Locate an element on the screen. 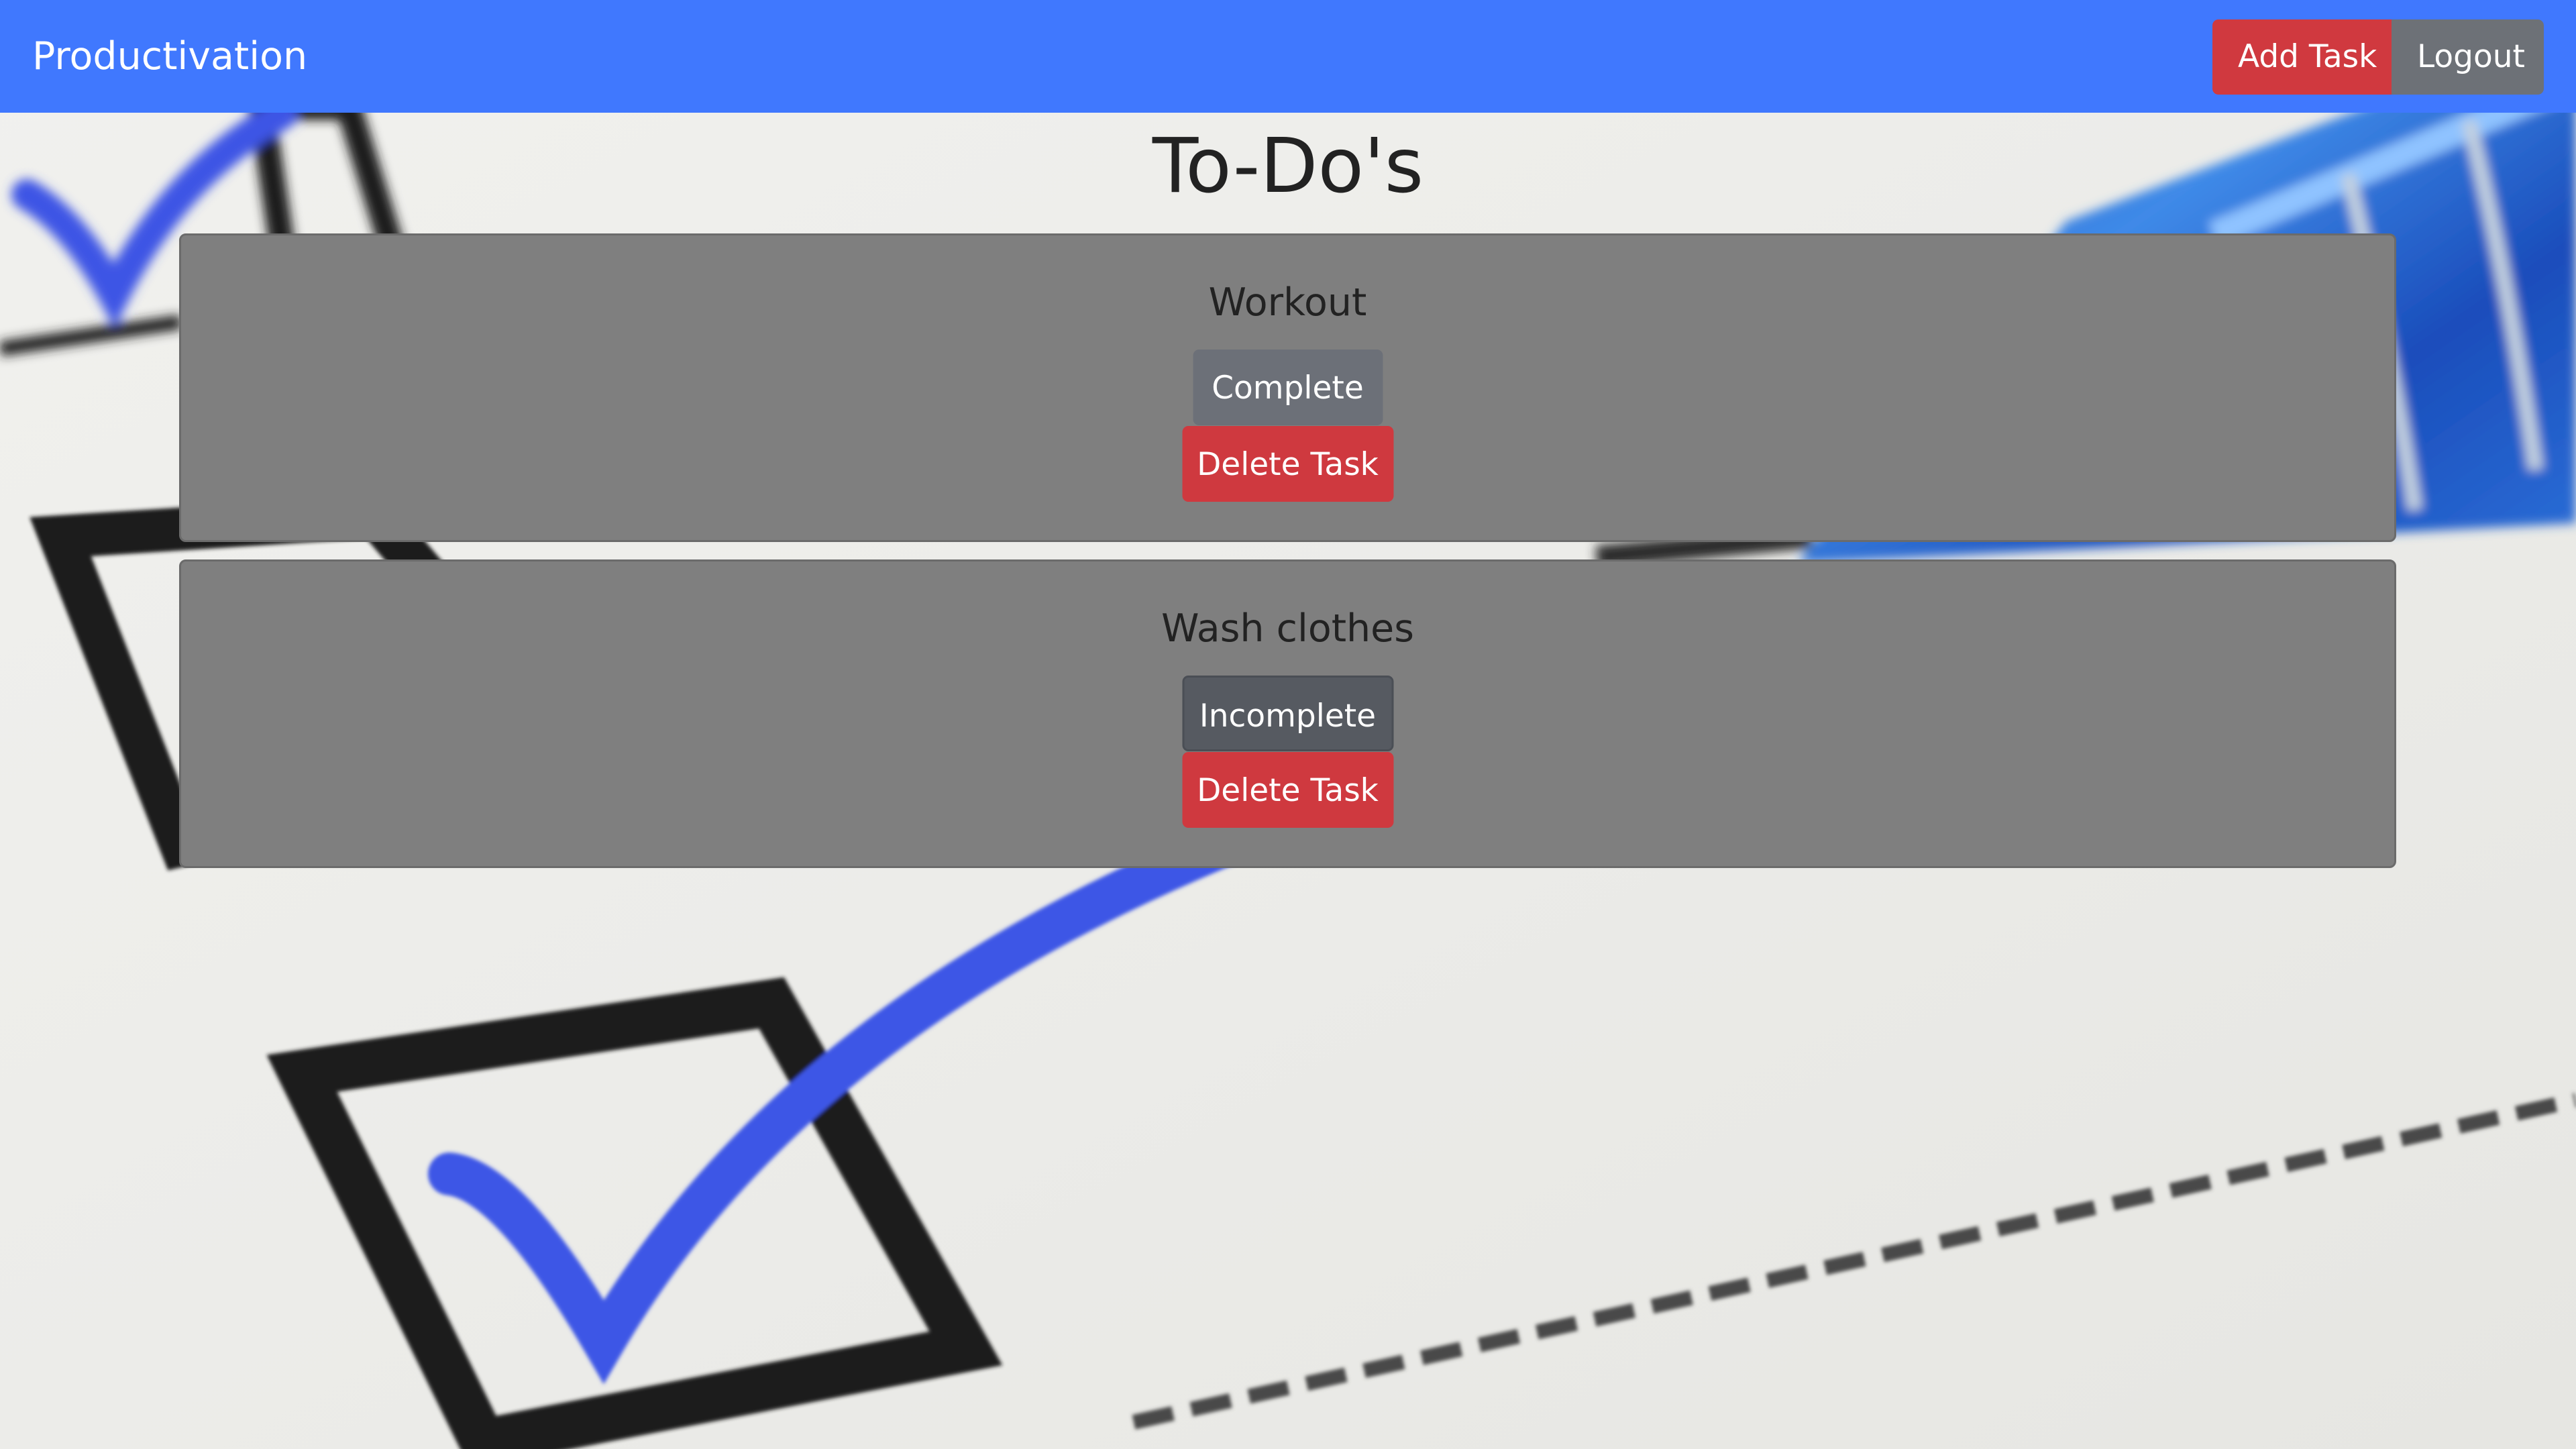  brand-title: Productivation is located at coordinates (169, 56).